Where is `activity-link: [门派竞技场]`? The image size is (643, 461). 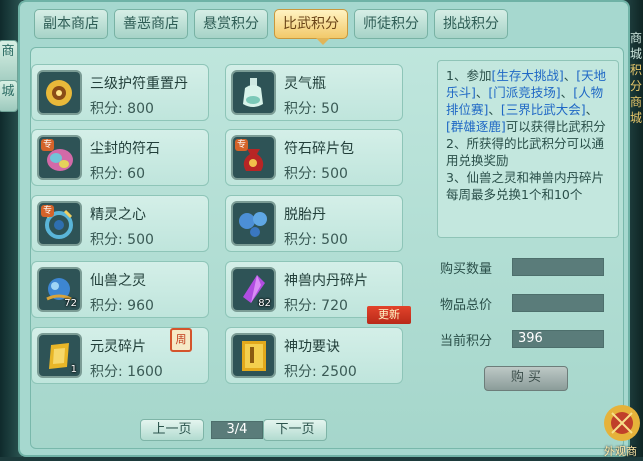
activity-link: [门派竞技场] is located at coordinates (524, 92).